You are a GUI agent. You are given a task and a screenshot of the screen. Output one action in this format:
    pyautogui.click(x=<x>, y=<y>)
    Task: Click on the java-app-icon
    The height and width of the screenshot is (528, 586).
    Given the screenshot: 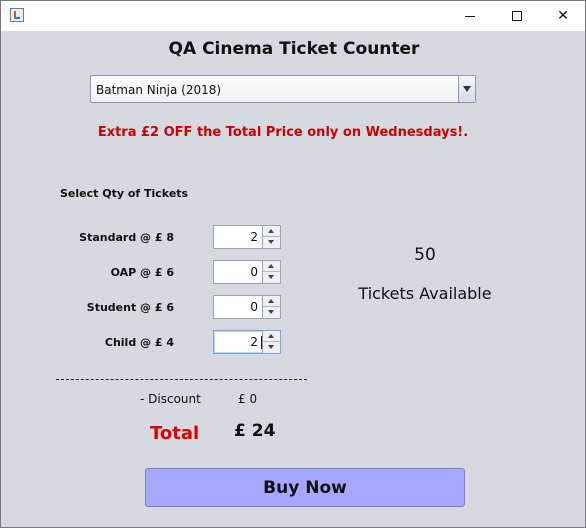 What is the action you would take?
    pyautogui.click(x=17, y=15)
    